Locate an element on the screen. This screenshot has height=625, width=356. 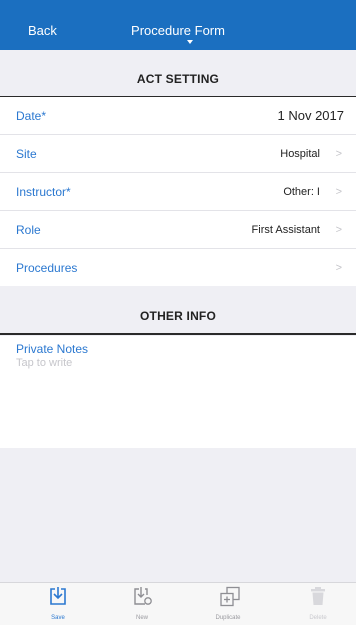
new-button: New is located at coordinates (142, 604).